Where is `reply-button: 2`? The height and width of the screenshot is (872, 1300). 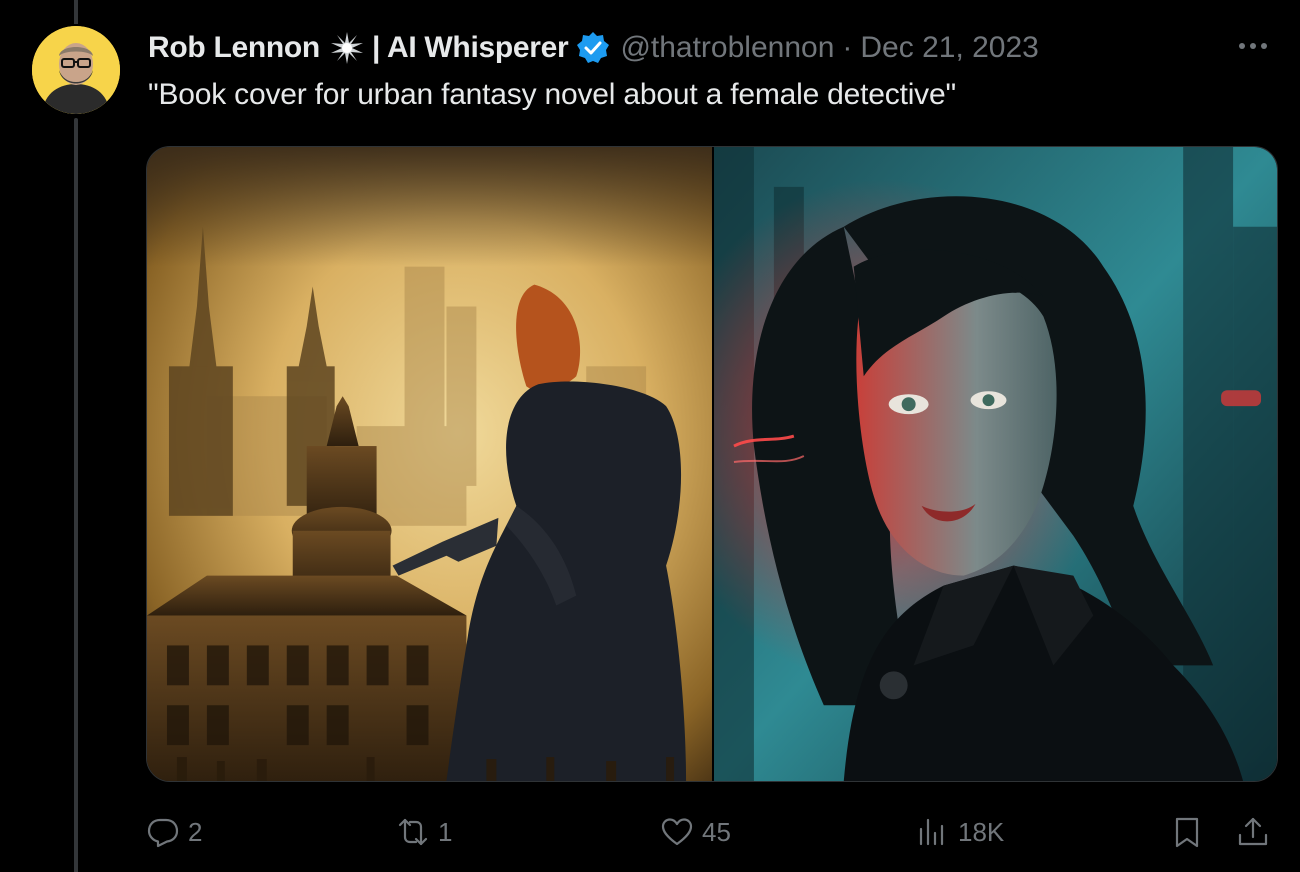 reply-button: 2 is located at coordinates (174, 832).